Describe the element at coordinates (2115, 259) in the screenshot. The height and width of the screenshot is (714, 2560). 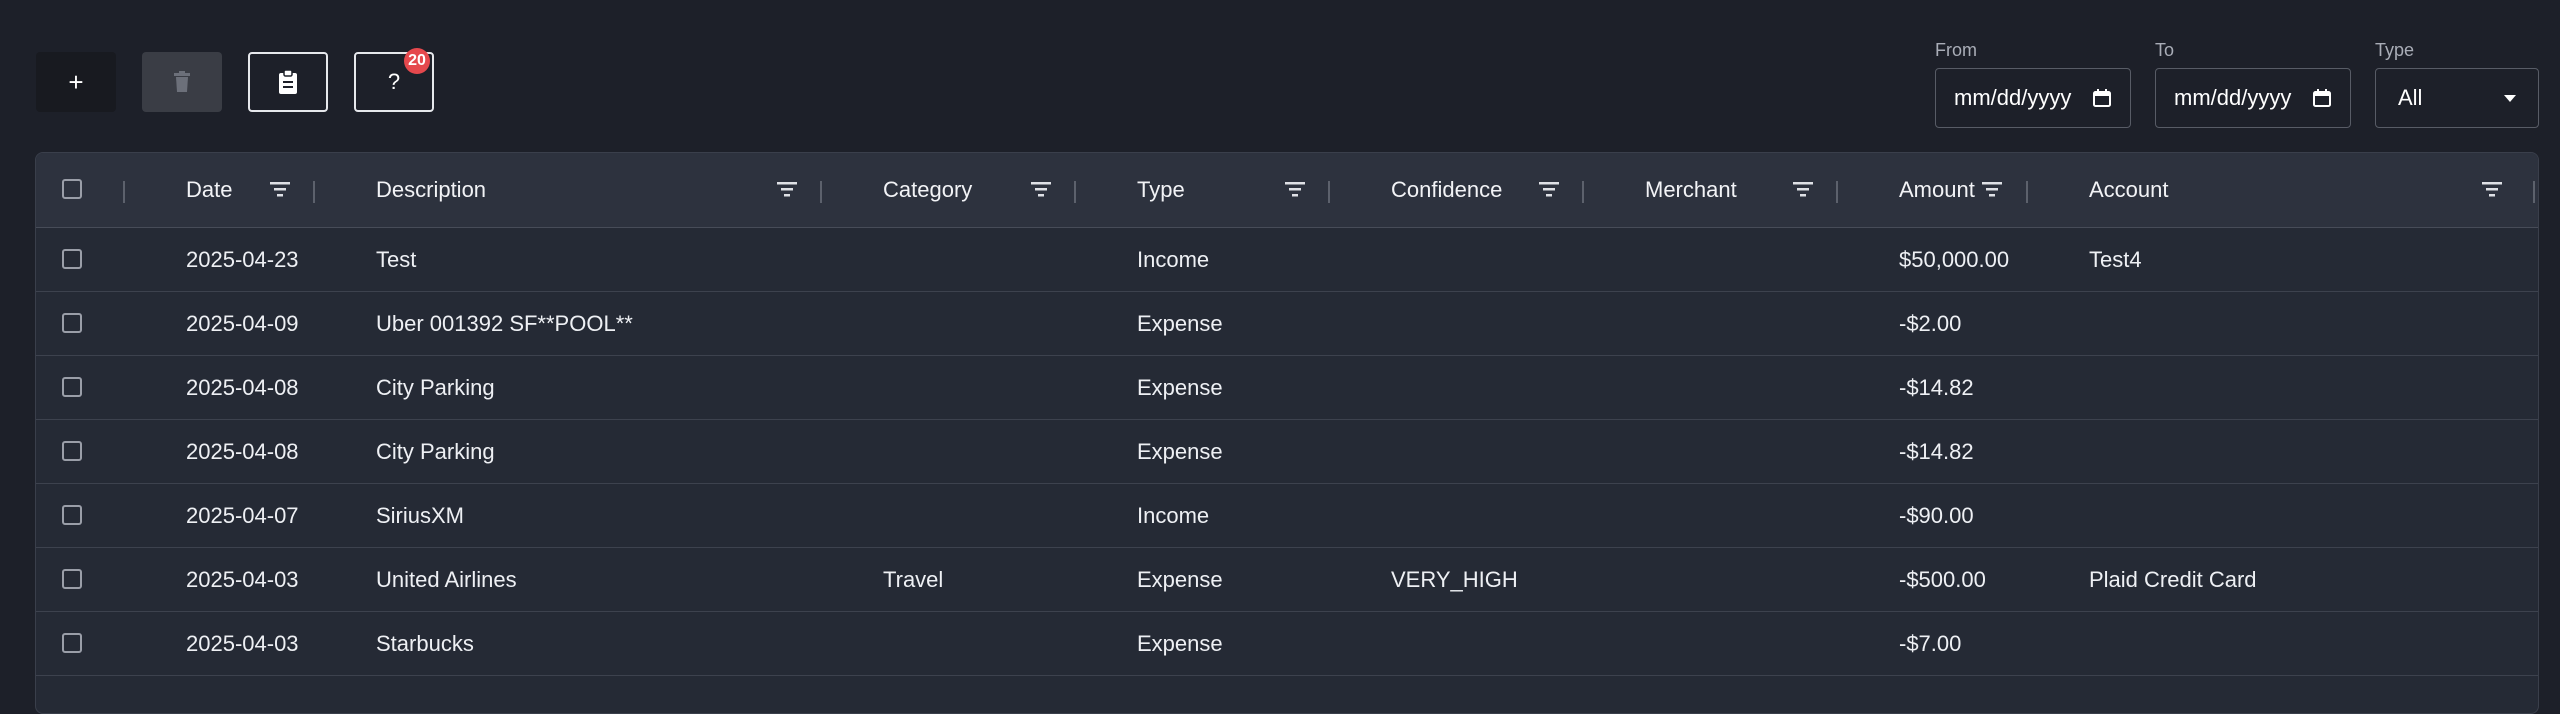
I see `cell-account: Test4` at that location.